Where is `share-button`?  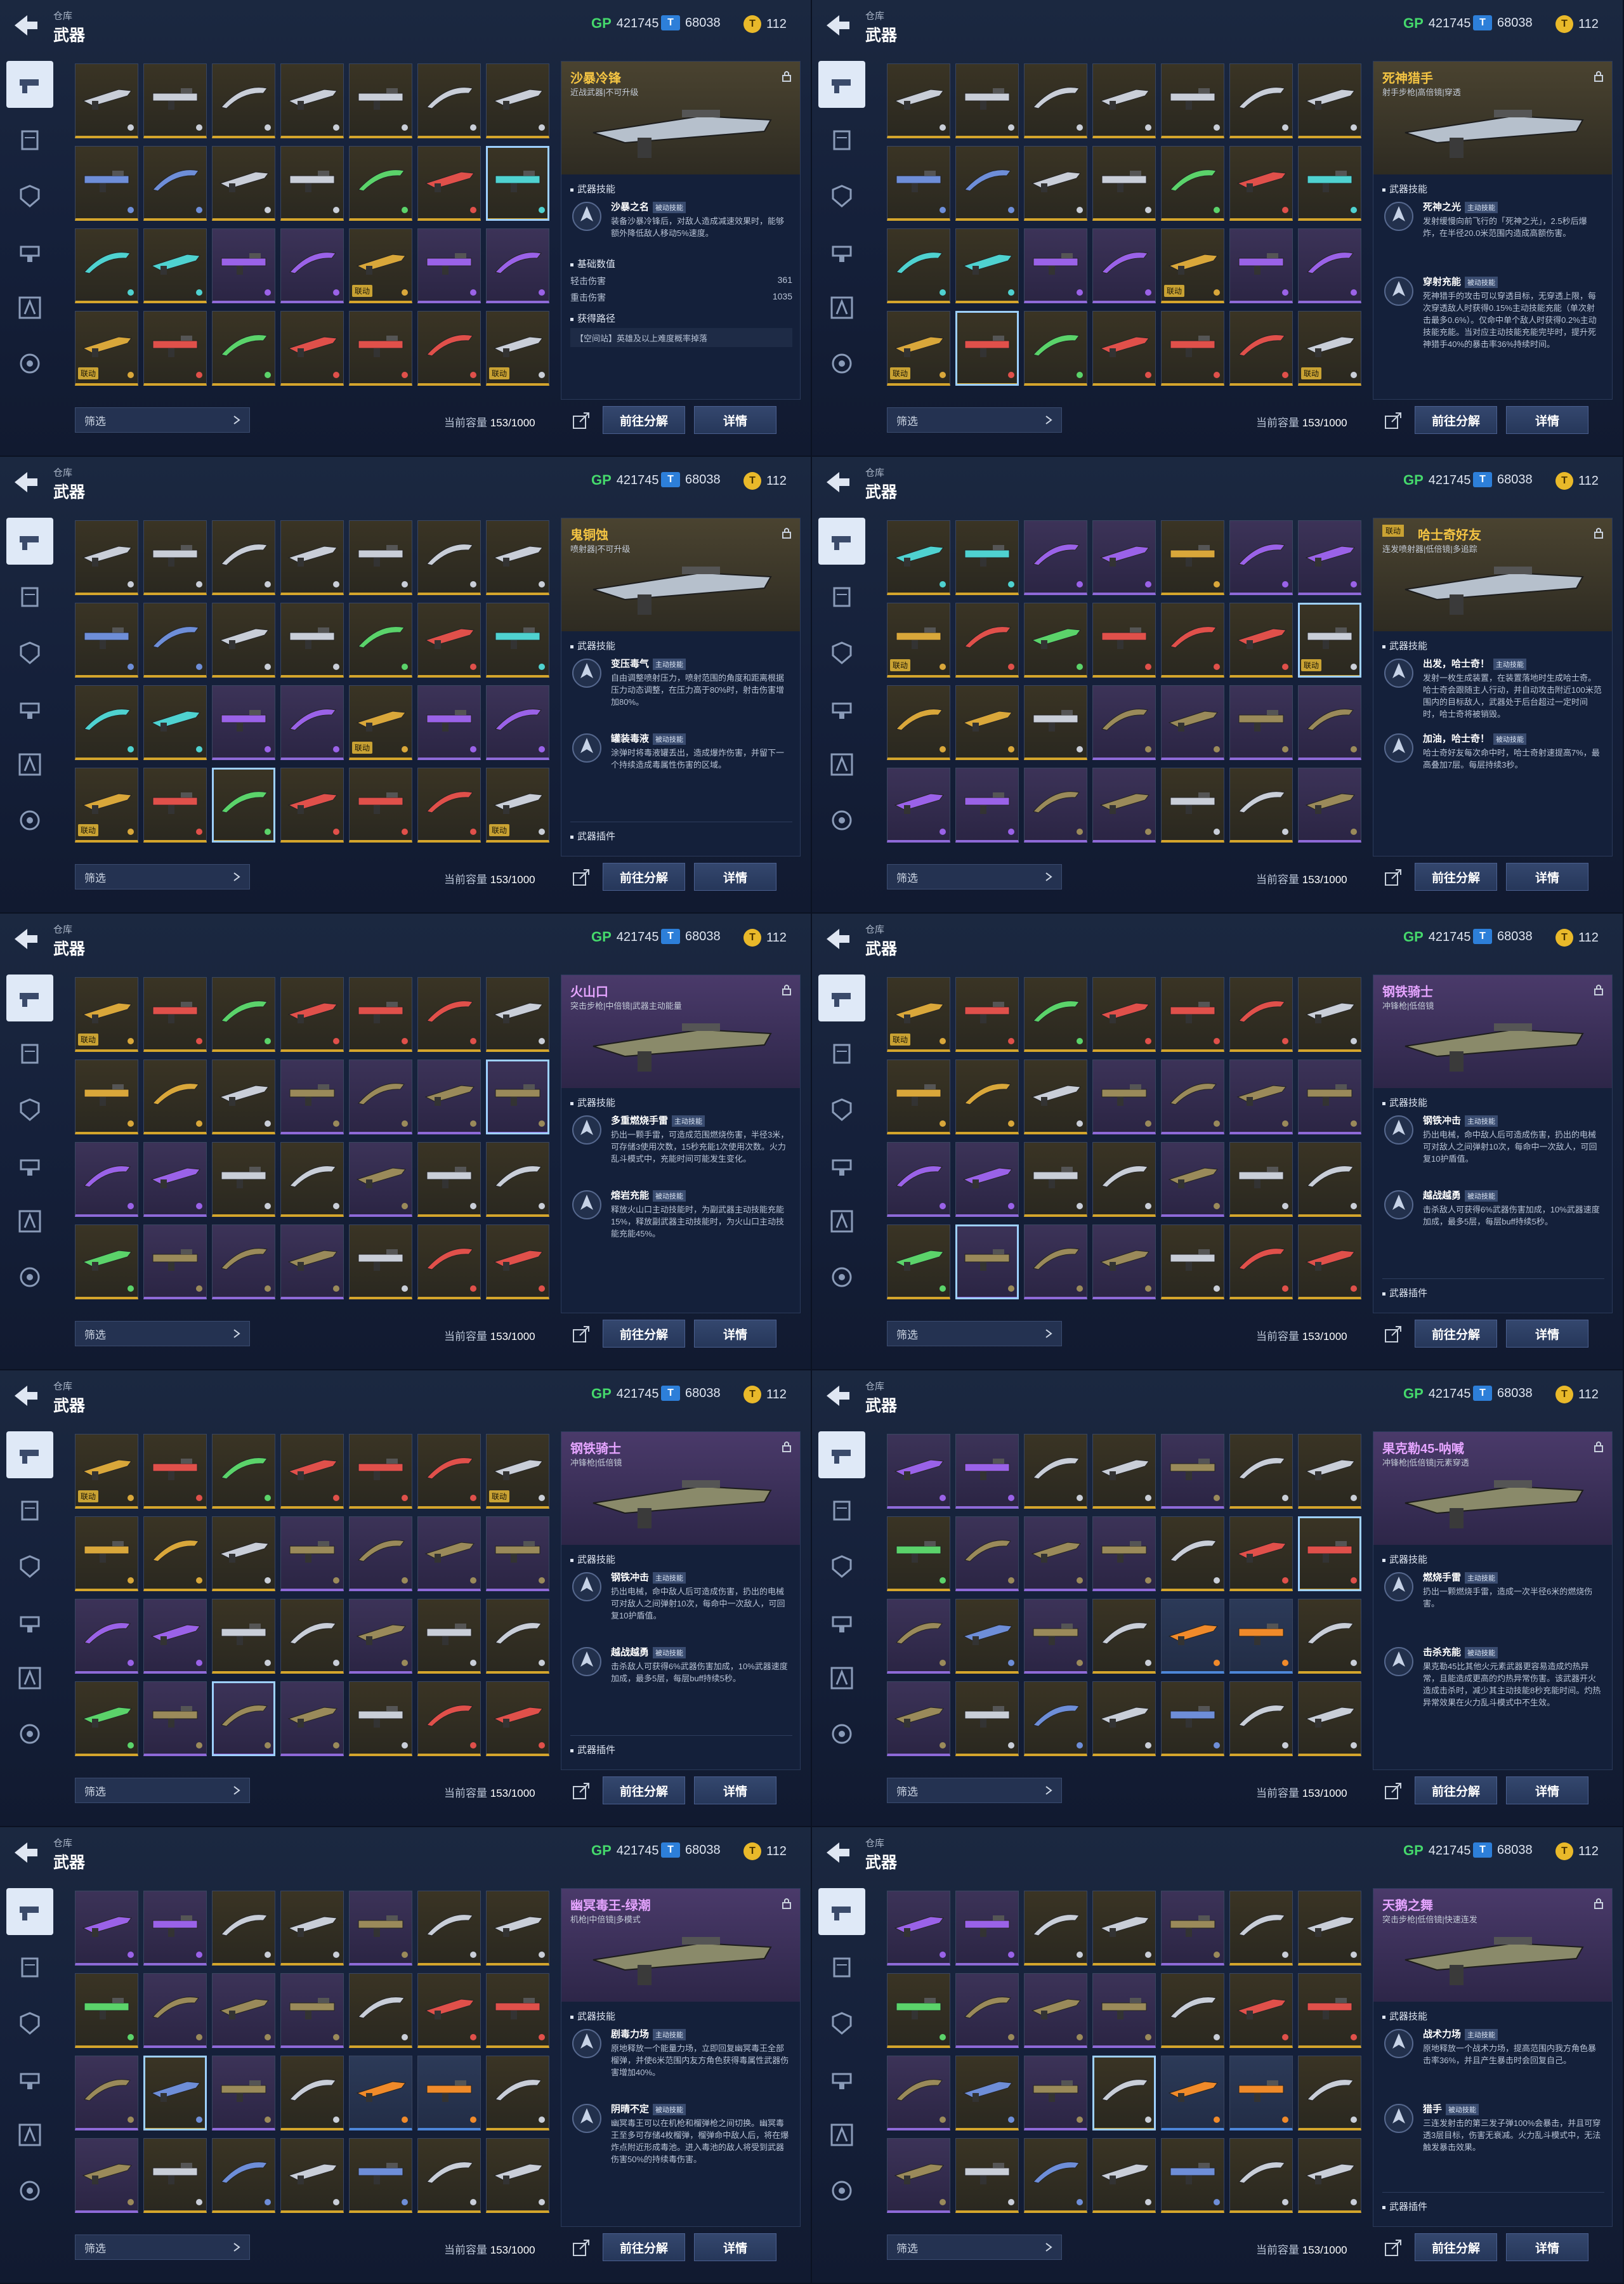 share-button is located at coordinates (581, 1334).